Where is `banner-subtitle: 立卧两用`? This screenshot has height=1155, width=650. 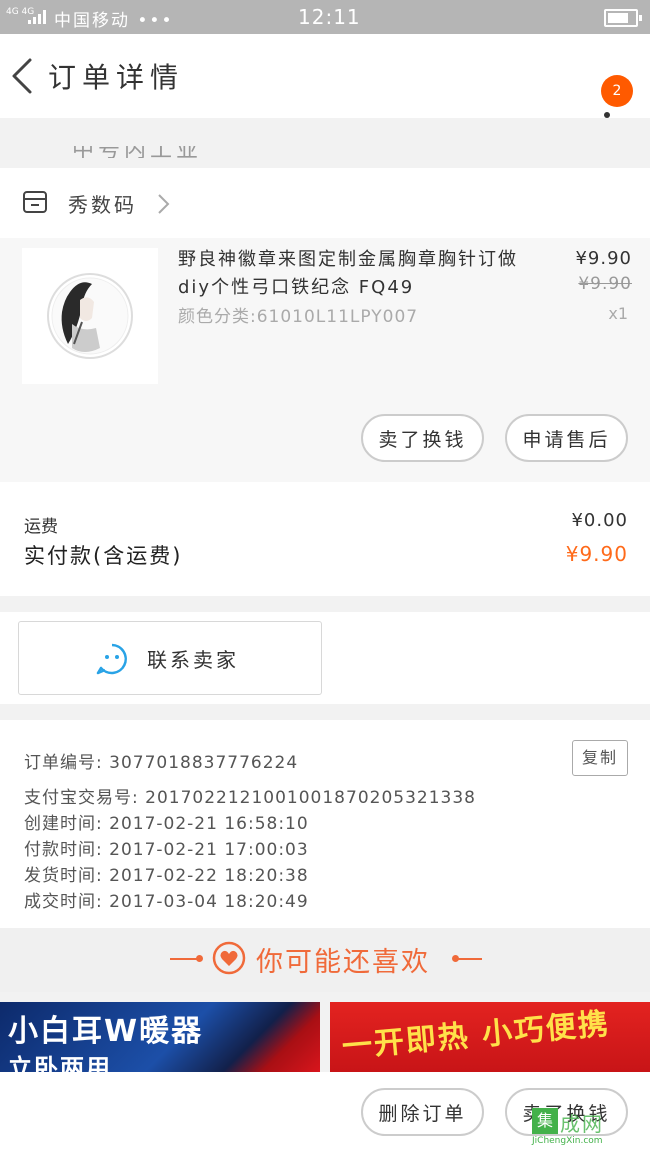 banner-subtitle: 立卧两用 is located at coordinates (60, 1063).